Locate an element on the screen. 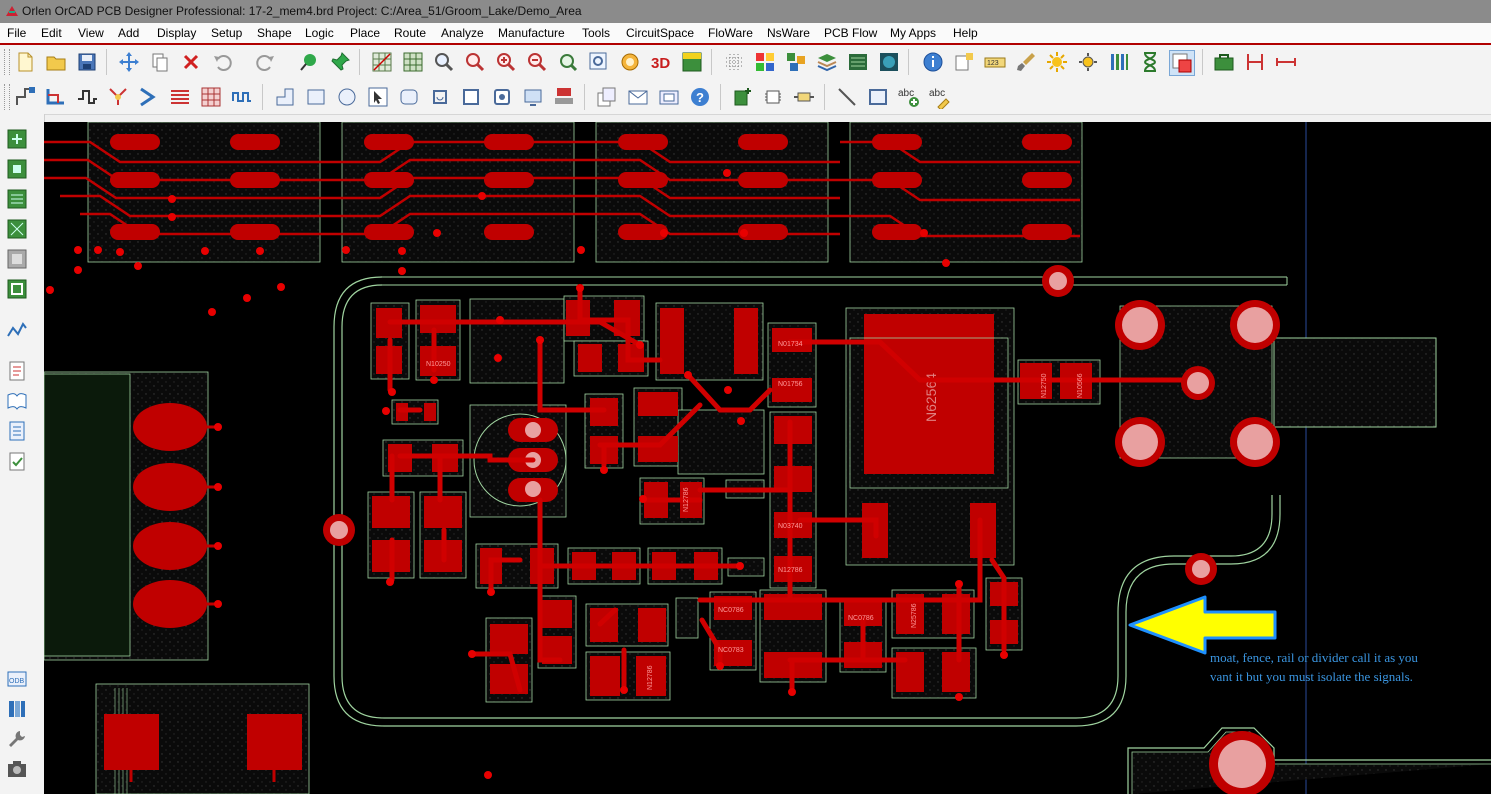  odb-icon: ODB is located at coordinates (17, 679).